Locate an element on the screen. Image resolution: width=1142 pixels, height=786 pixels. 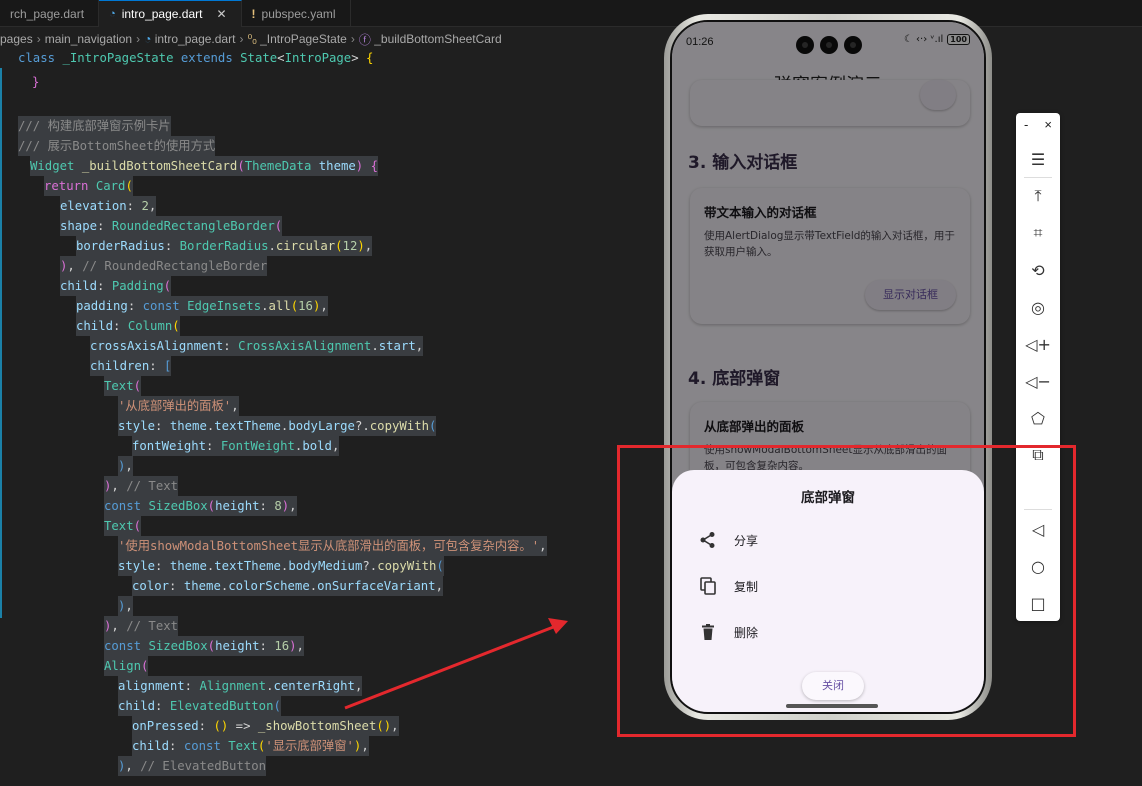
crop-icon: ⌗ is located at coordinates (1038, 233).